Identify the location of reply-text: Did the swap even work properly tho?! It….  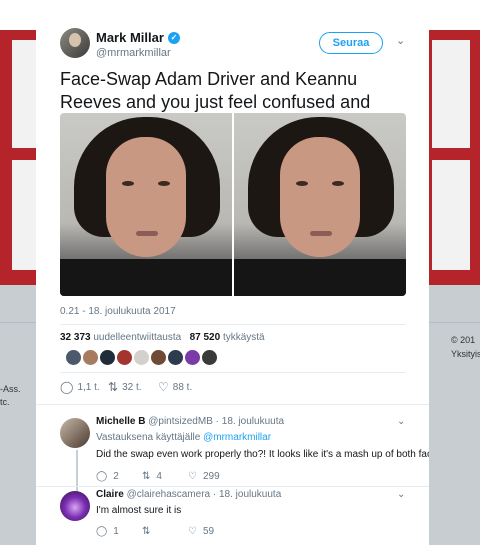
(262, 454).